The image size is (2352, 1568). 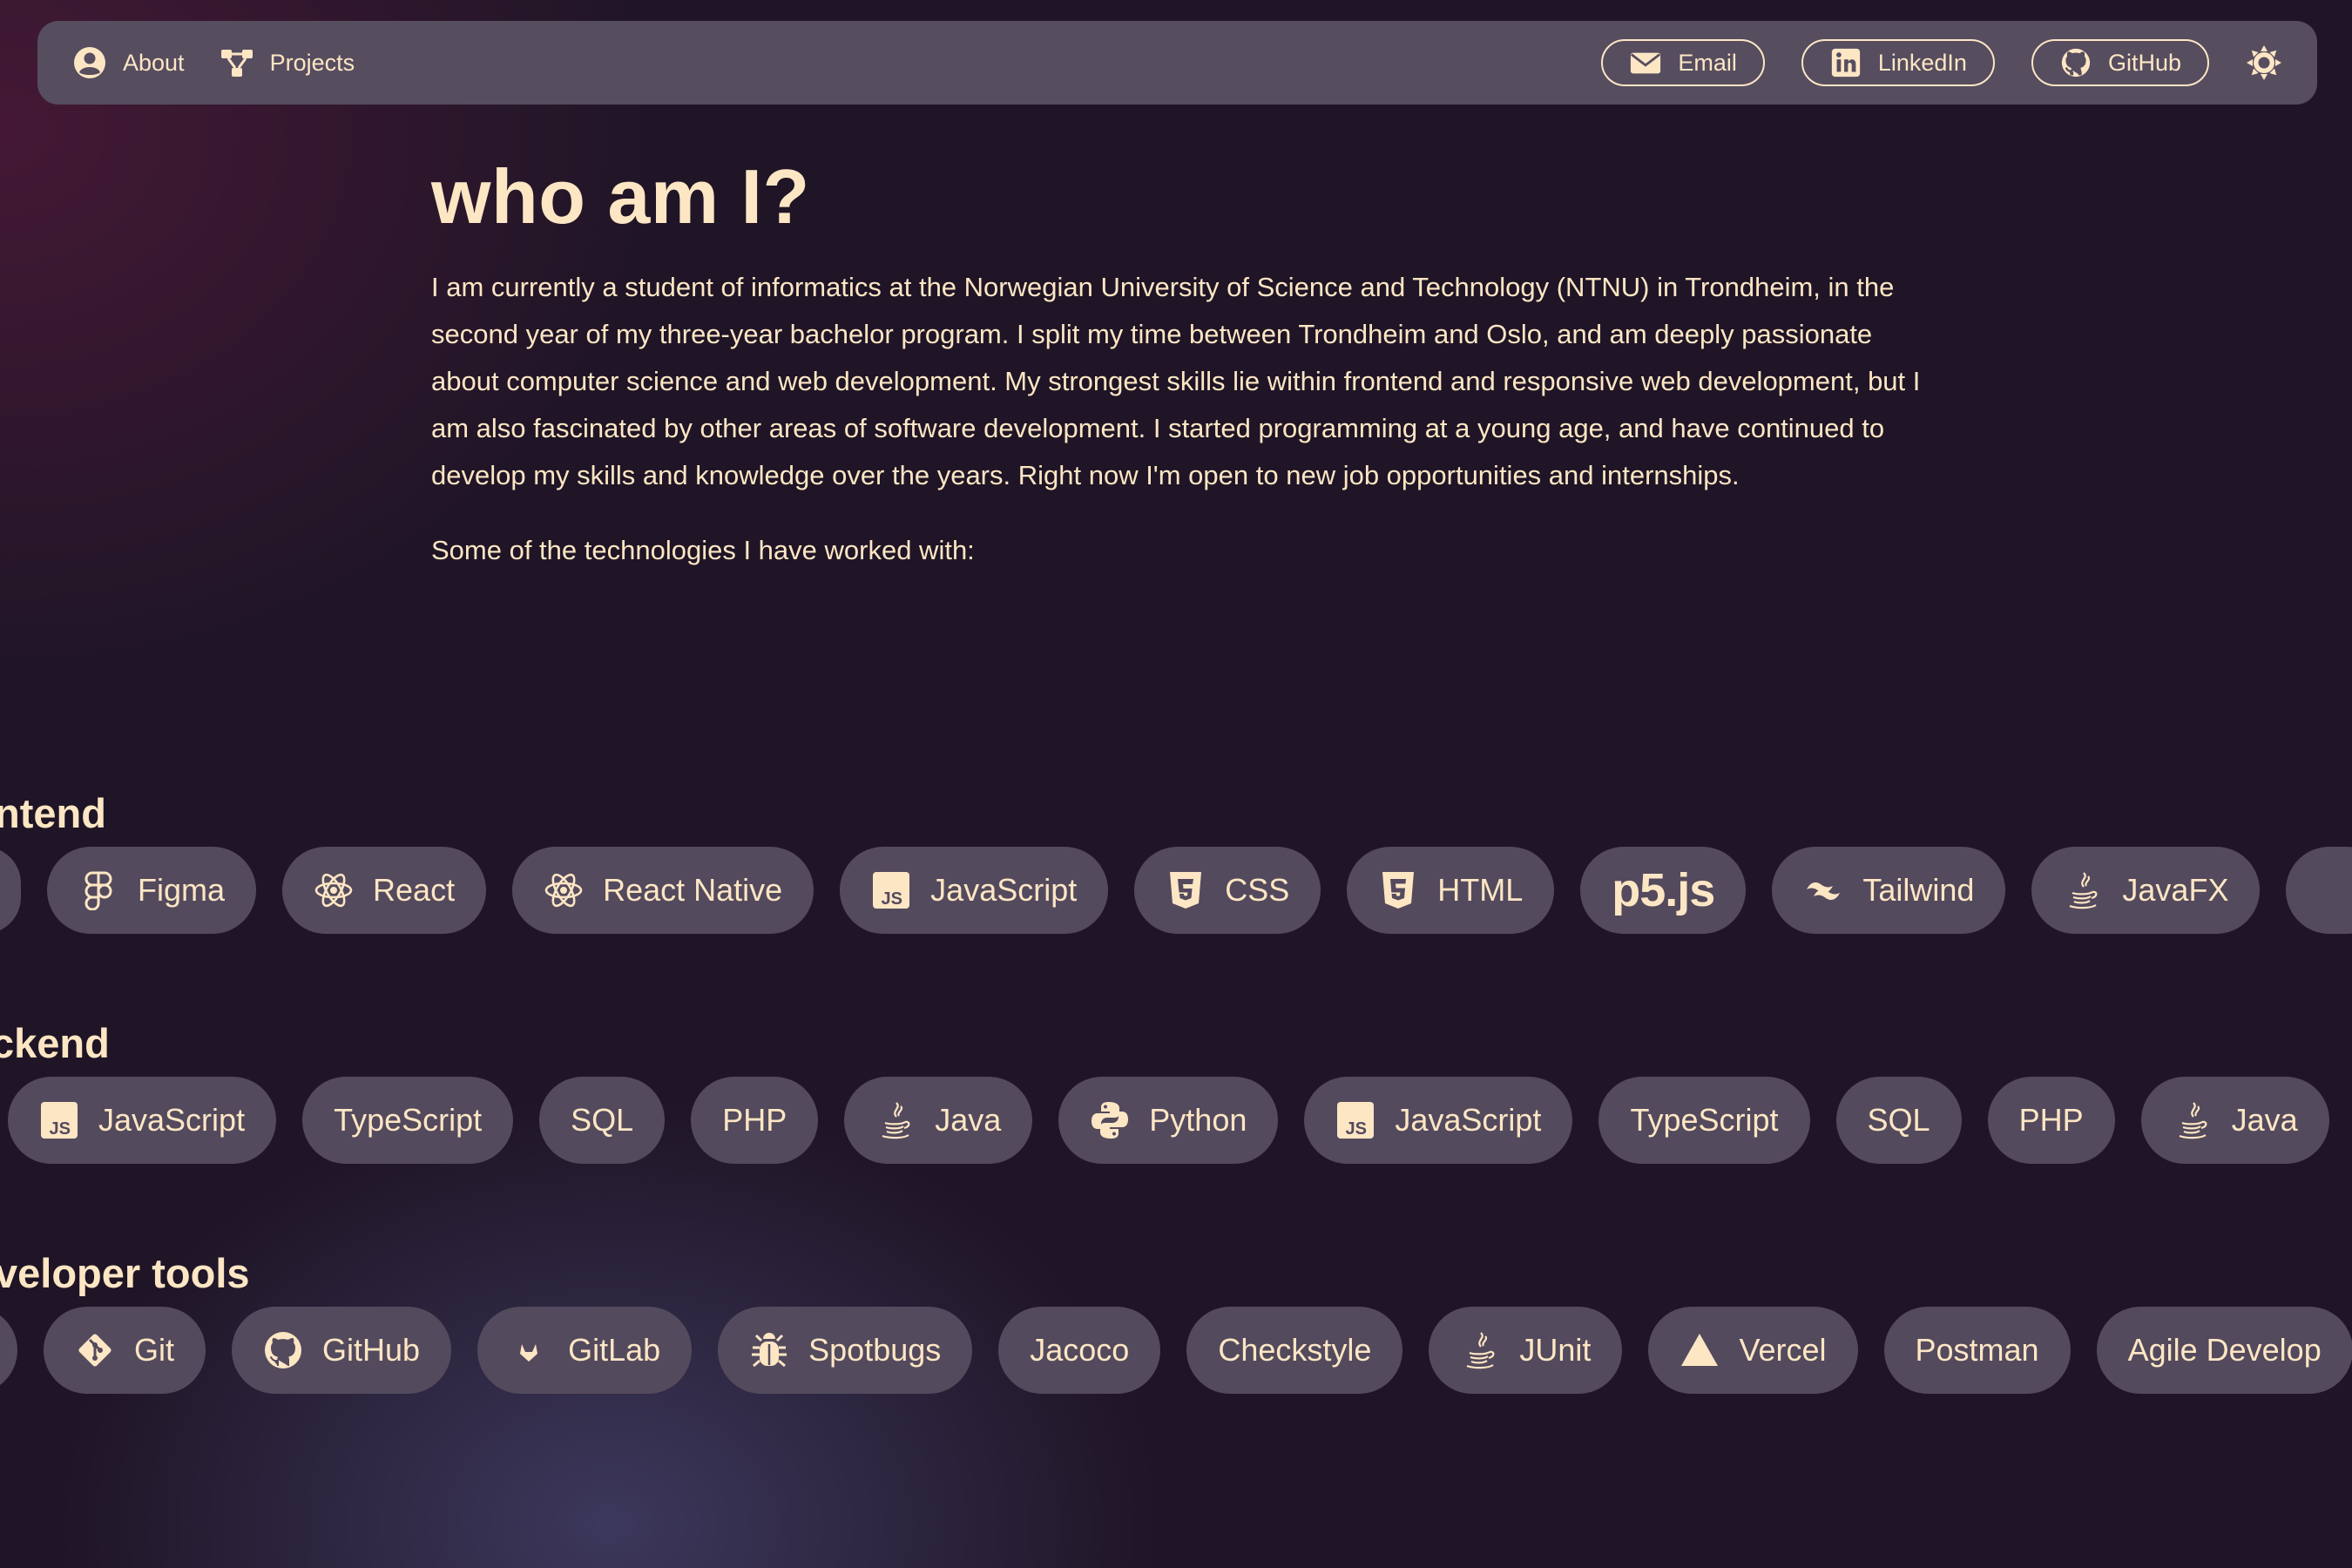 I want to click on tech-chip-label: Vercel, so click(x=1783, y=1350).